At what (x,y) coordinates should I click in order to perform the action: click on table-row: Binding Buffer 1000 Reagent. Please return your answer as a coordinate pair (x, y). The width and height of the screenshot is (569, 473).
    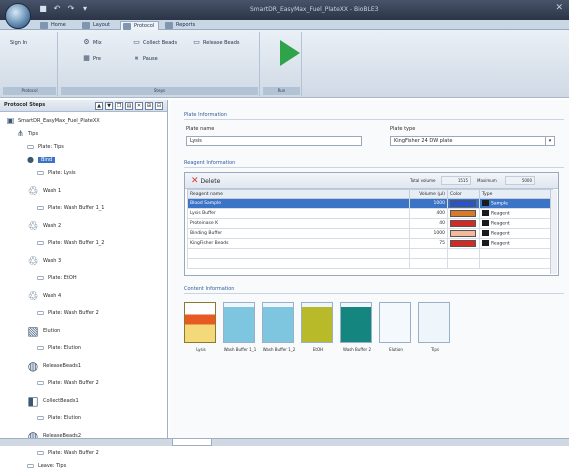
    Looking at the image, I should click on (370, 233).